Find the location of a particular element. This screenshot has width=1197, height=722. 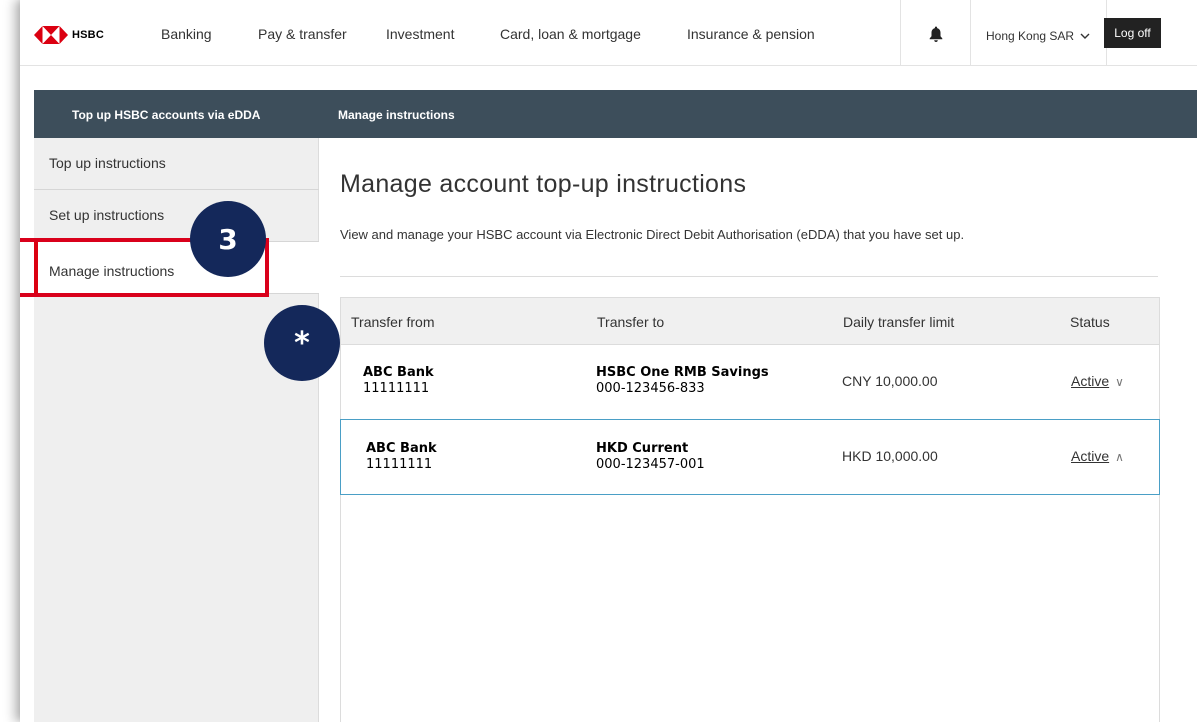

transfer-to-cell: HKD Current 000-123457-001 is located at coordinates (650, 456).